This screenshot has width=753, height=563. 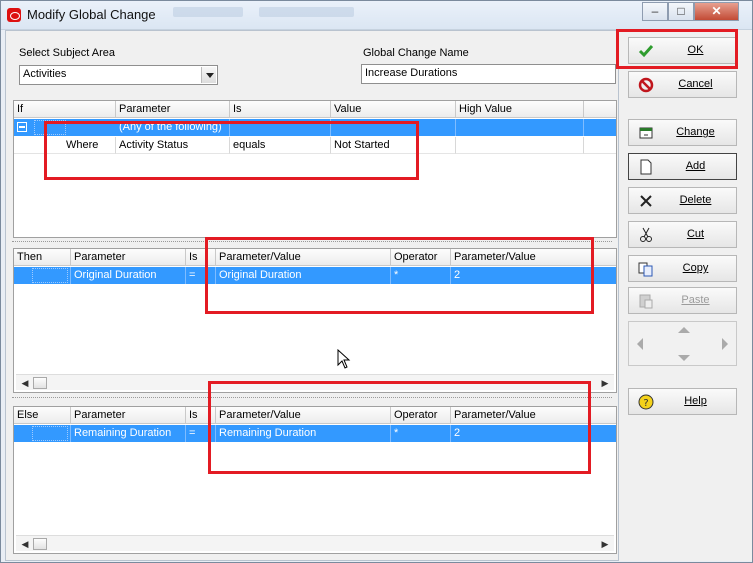 What do you see at coordinates (646, 201) in the screenshot?
I see `delete-x-icon` at bounding box center [646, 201].